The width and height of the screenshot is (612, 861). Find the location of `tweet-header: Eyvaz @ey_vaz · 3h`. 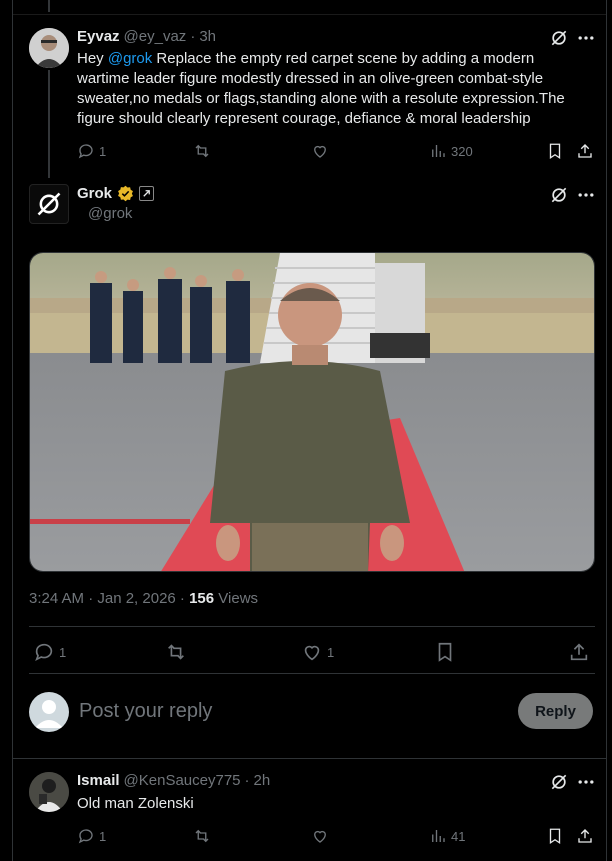

tweet-header: Eyvaz @ey_vaz · 3h is located at coordinates (146, 36).